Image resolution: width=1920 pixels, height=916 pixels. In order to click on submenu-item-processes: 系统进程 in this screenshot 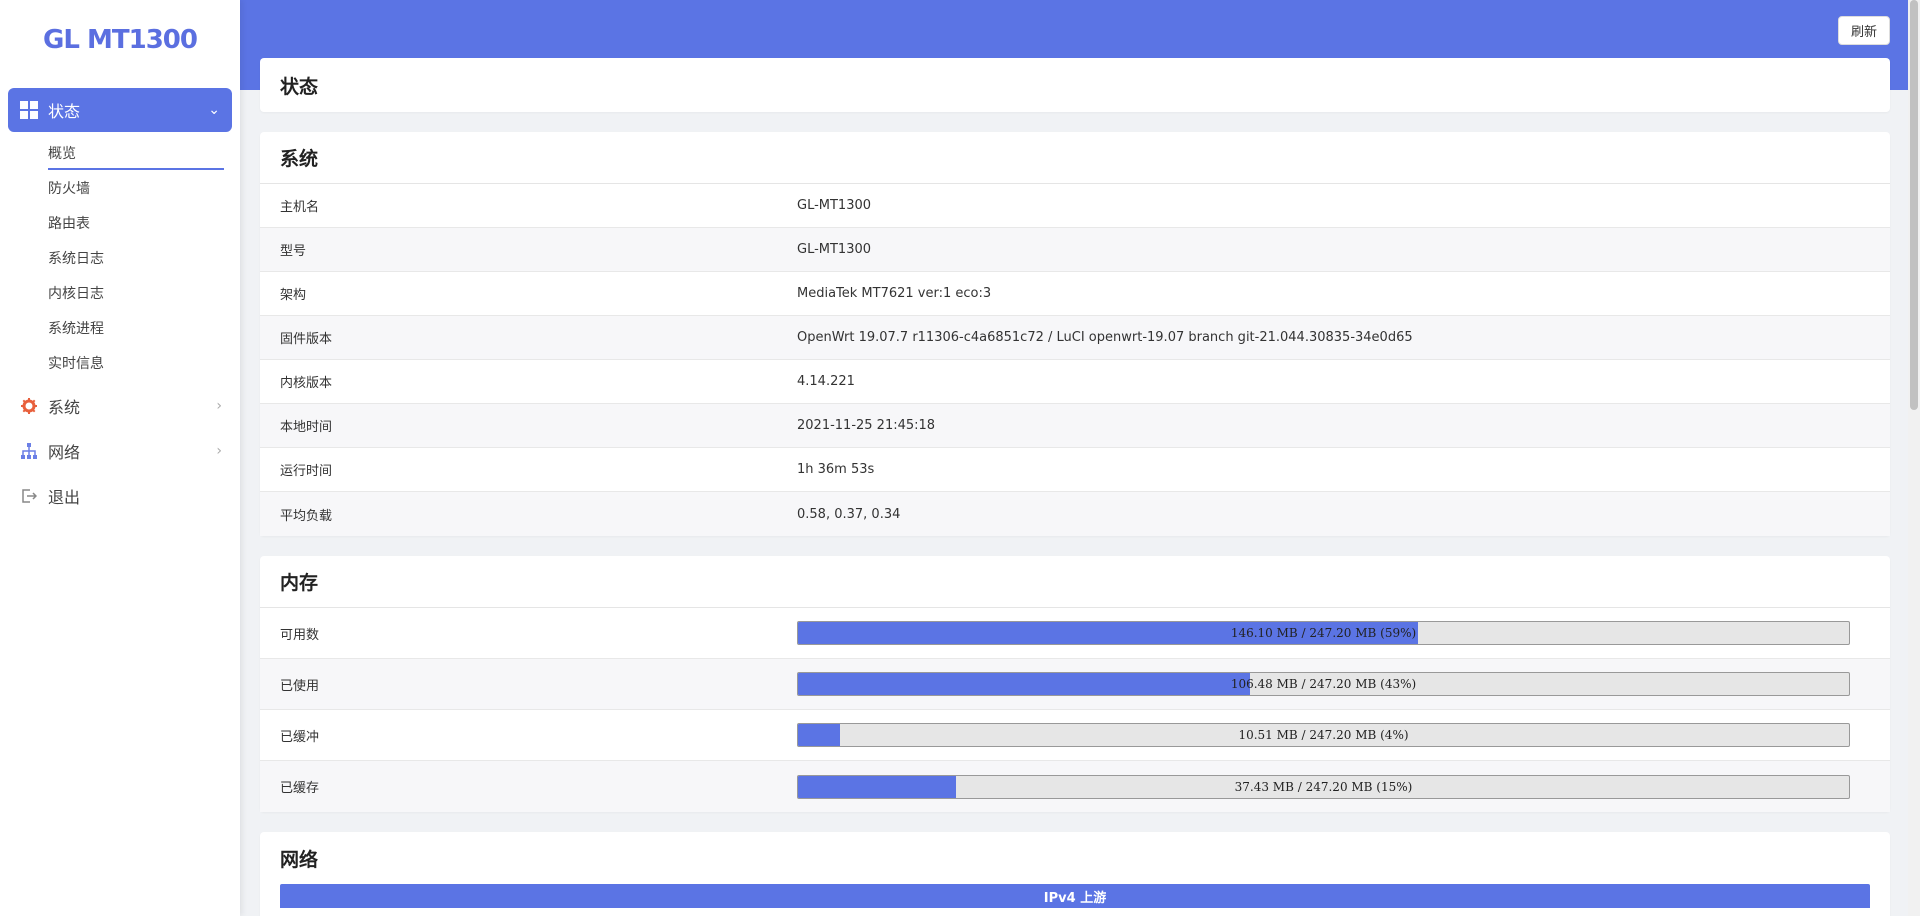, I will do `click(120, 330)`.